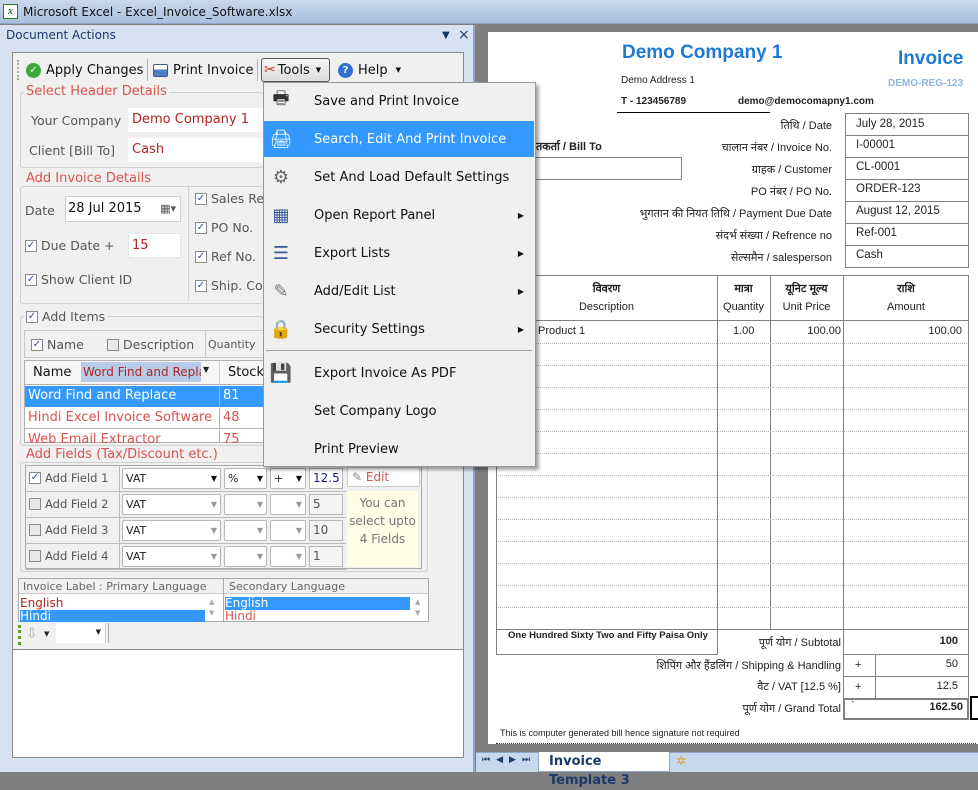 This screenshot has height=790, width=978. Describe the element at coordinates (198, 120) in the screenshot. I see `company-input: Demo Company 1` at that location.